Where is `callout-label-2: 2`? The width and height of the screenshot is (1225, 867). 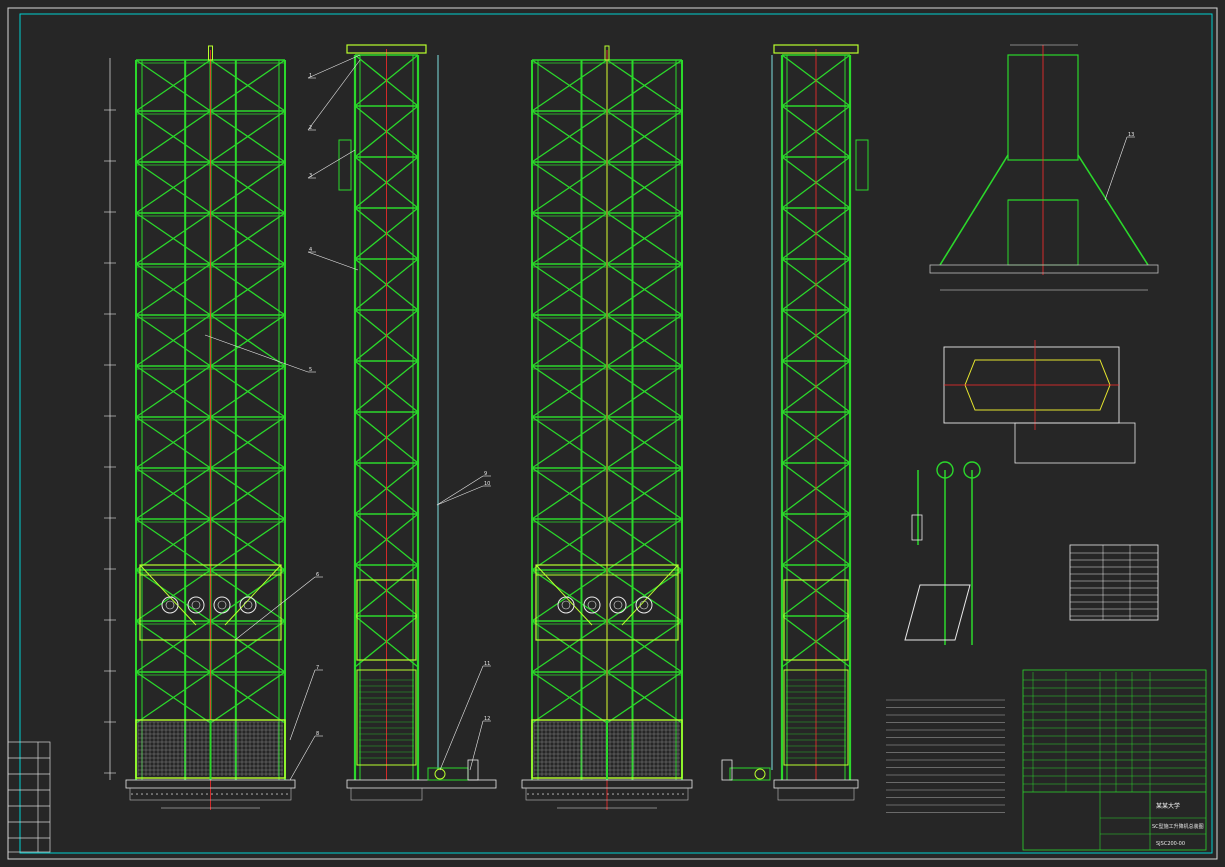
callout-label-2: 2 is located at coordinates (310, 128).